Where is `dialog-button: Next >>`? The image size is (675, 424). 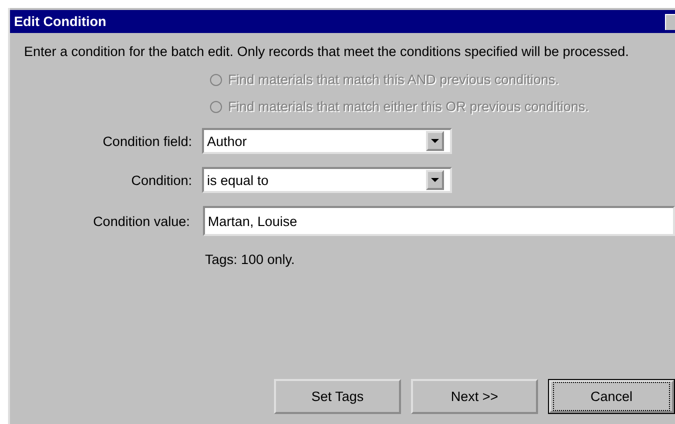
dialog-button: Next >> is located at coordinates (474, 396).